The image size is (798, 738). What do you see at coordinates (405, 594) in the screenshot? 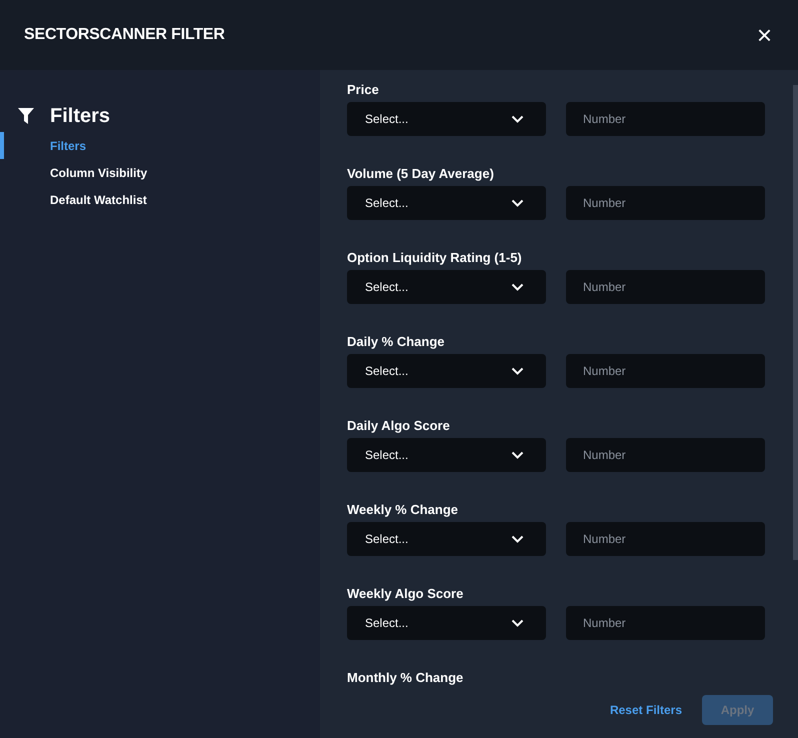
I see `filter-label: Weekly Algo Score` at bounding box center [405, 594].